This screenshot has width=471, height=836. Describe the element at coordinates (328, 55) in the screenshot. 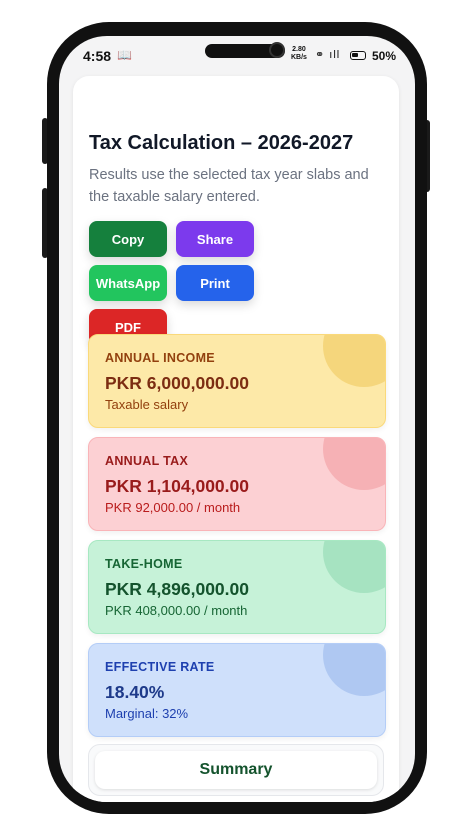

I see `signal-icon: ⚭ ıll` at that location.